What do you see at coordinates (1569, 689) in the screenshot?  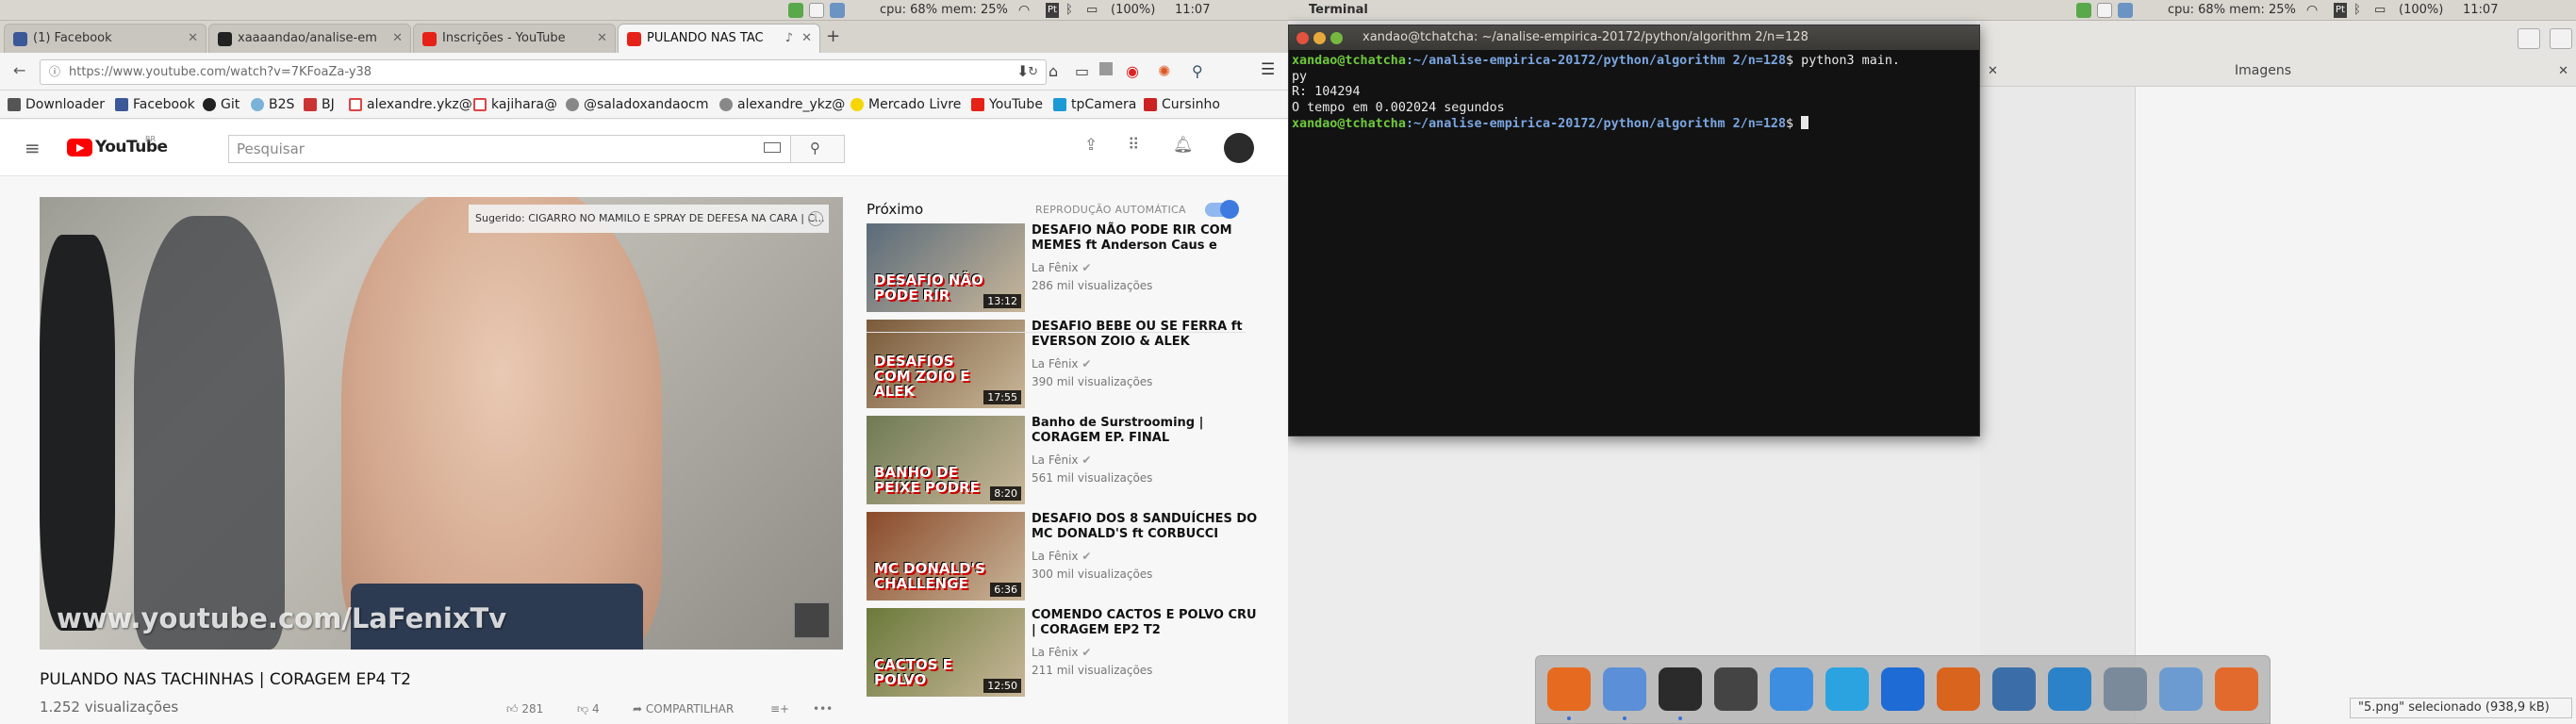 I see `firefox-icon` at bounding box center [1569, 689].